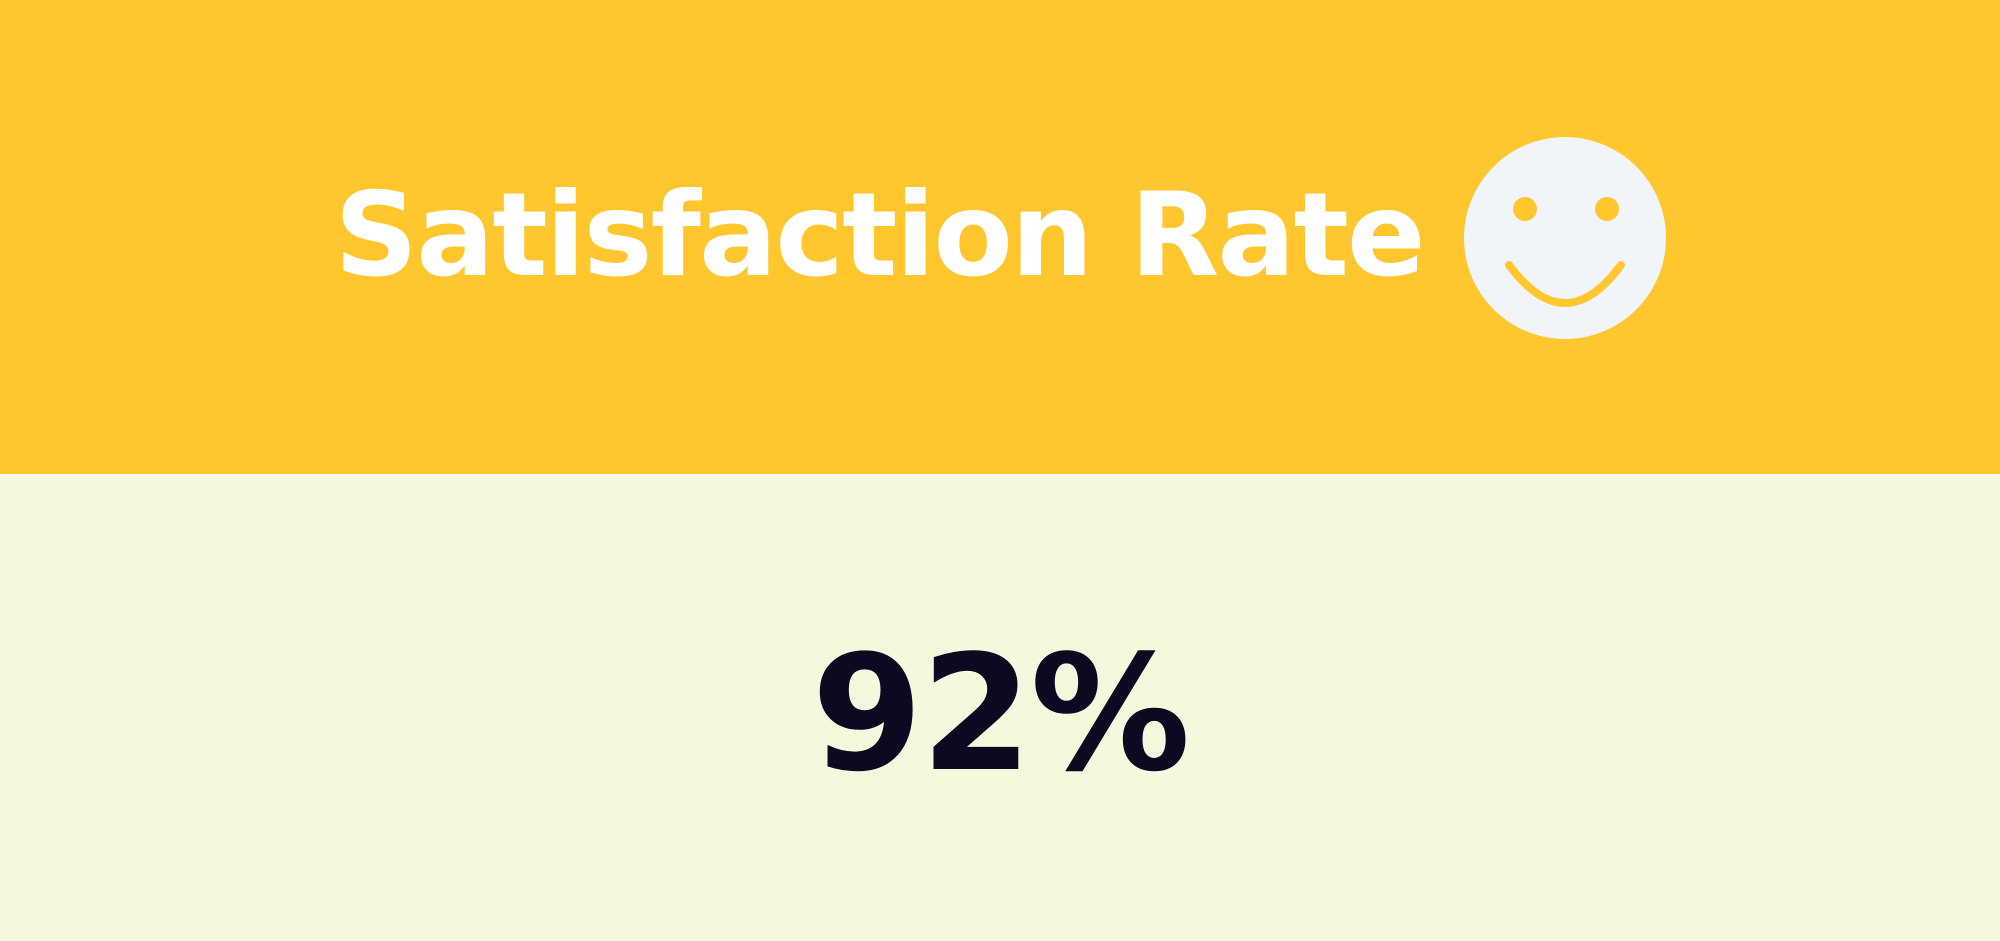 The height and width of the screenshot is (941, 2000). I want to click on smiley-face-icon, so click(1564, 237).